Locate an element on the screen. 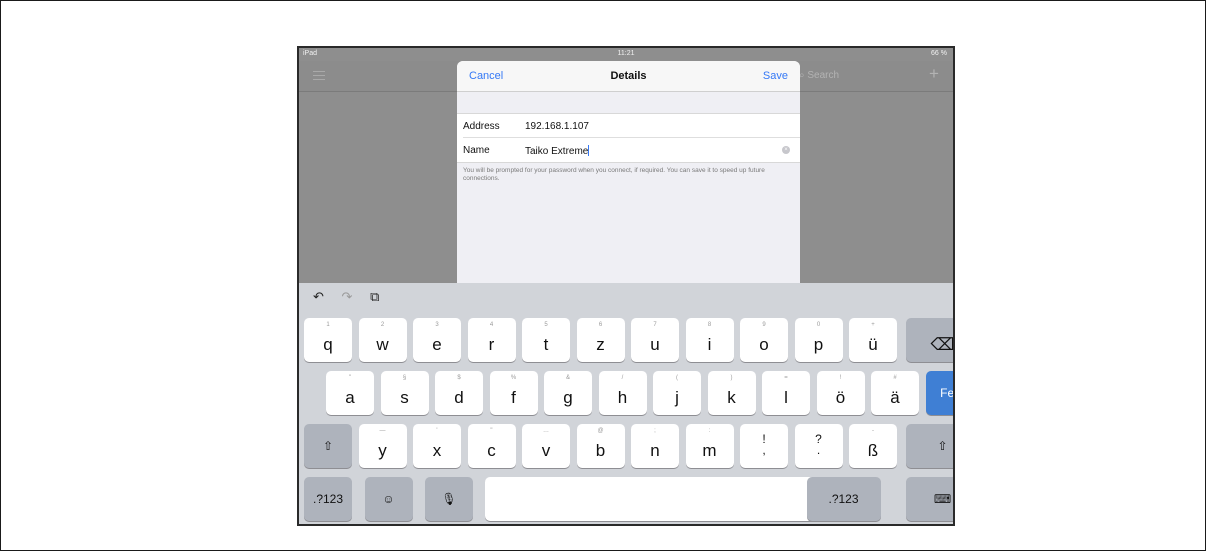 The width and height of the screenshot is (1206, 551). address-row: Address 192.168.1.107 is located at coordinates (628, 125).